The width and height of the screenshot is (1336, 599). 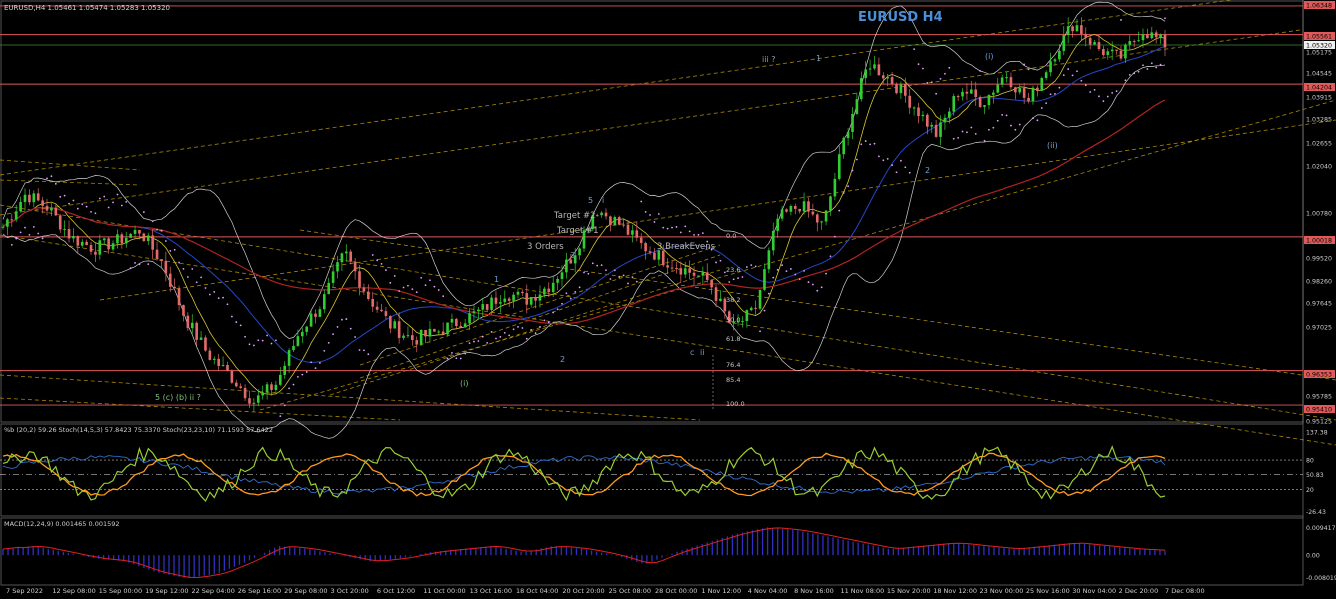 What do you see at coordinates (491, 591) in the screenshot?
I see `time-label-10: 13 Oct 16:00` at bounding box center [491, 591].